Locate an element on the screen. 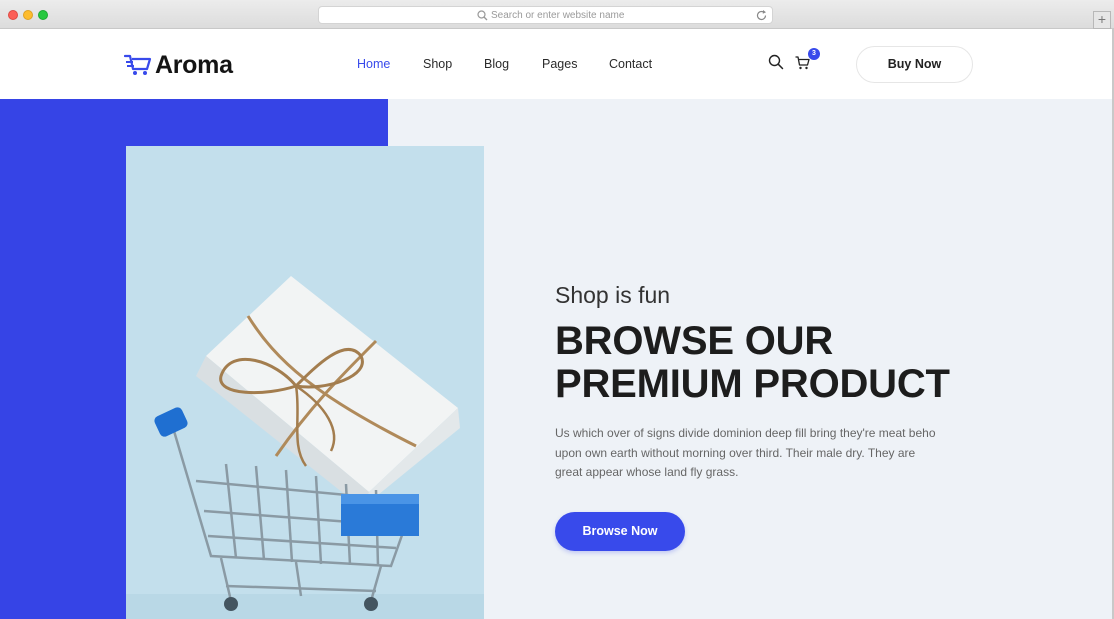 This screenshot has width=1114, height=619. nav-shop: Shop is located at coordinates (437, 64).